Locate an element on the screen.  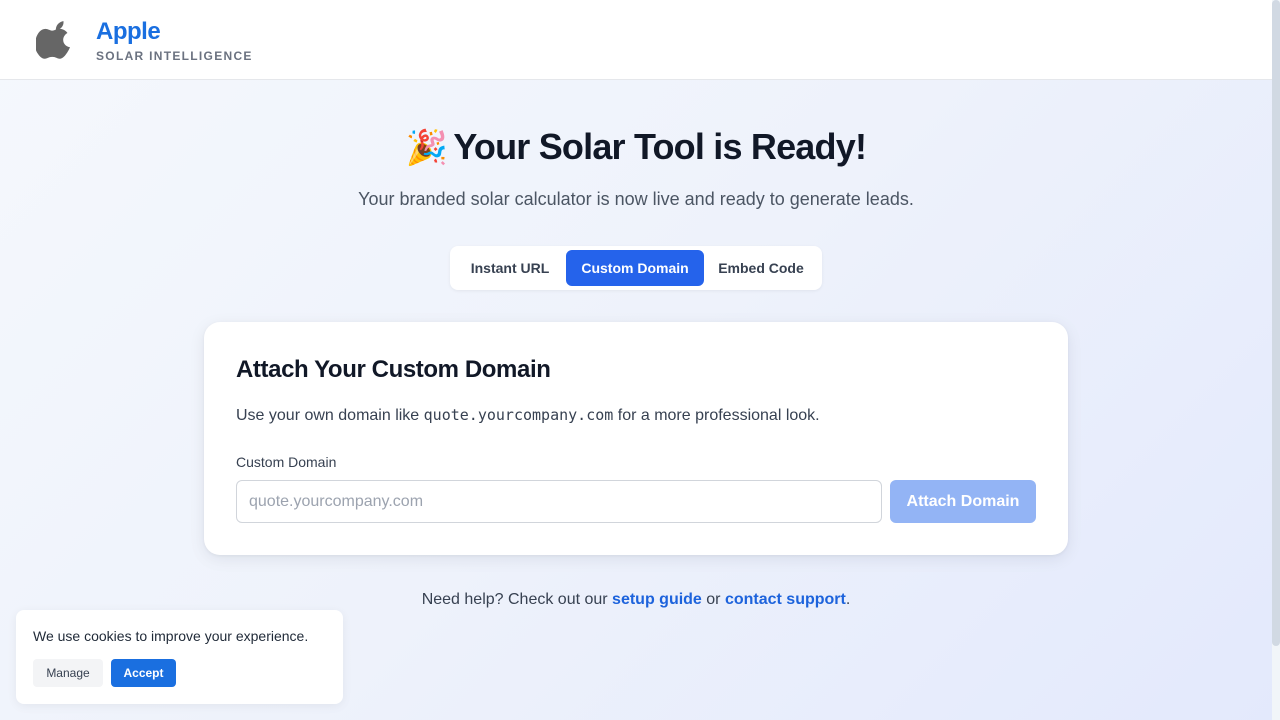
custom-domain-input is located at coordinates (559, 501).